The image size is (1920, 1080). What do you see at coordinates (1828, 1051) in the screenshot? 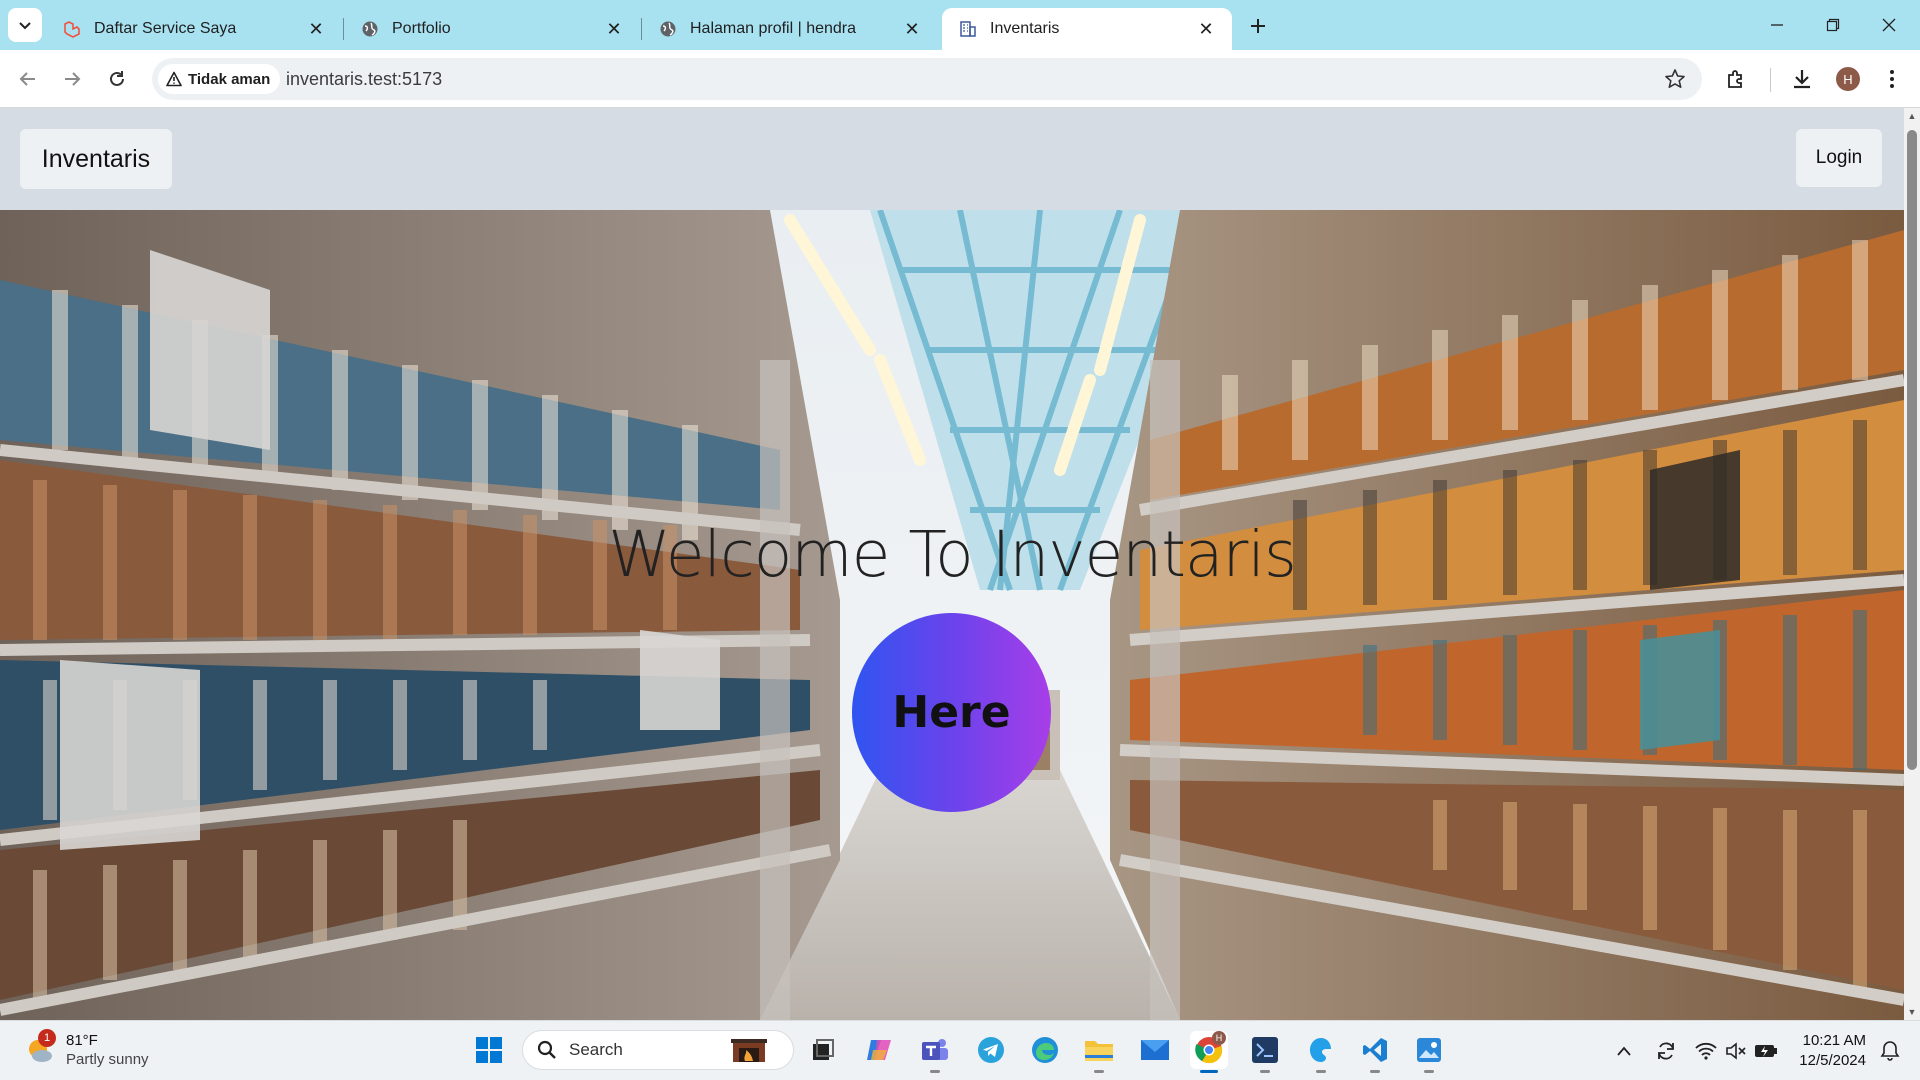
I see `system-clock: 10:21 AM 12/5/2024` at bounding box center [1828, 1051].